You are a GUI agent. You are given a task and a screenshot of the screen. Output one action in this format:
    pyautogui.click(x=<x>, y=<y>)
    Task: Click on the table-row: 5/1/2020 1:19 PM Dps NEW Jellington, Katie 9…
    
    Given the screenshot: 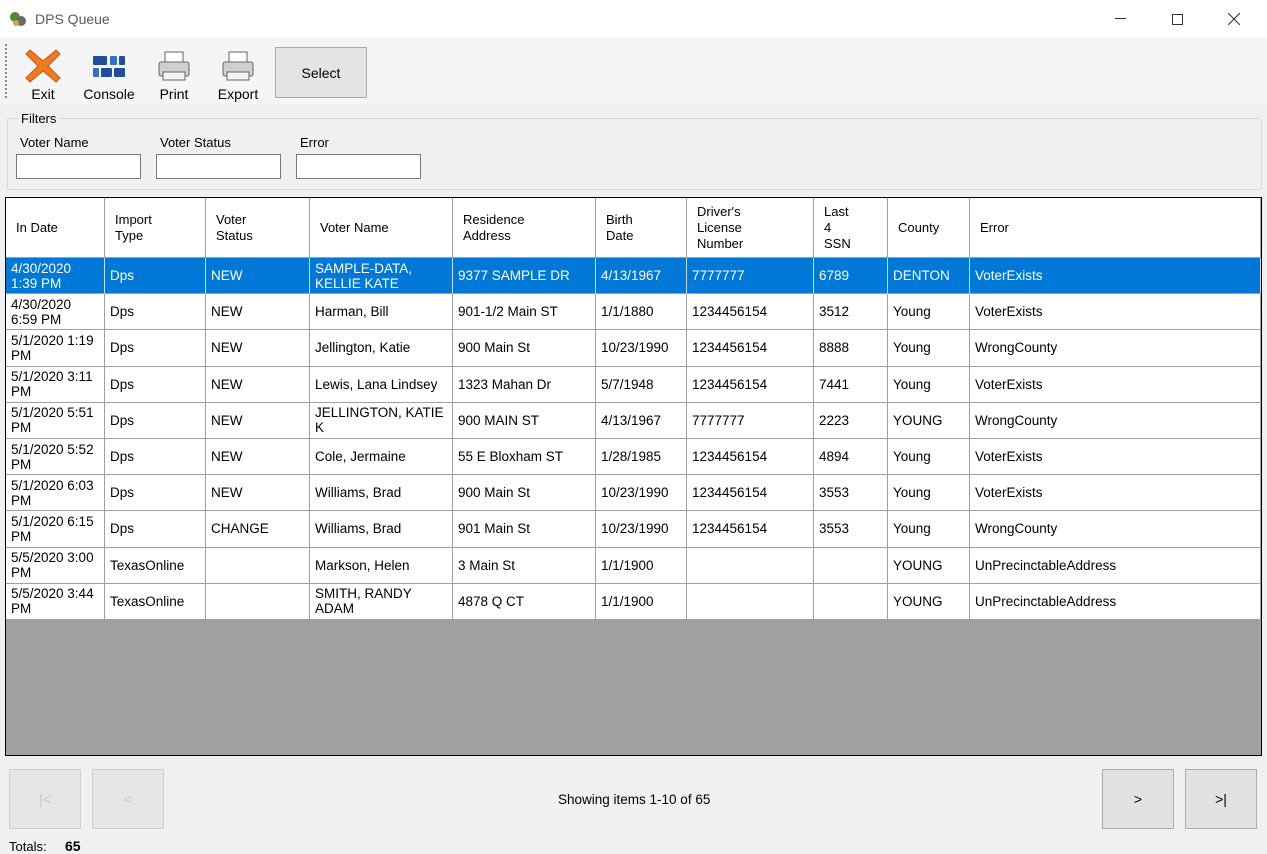 What is the action you would take?
    pyautogui.click(x=633, y=348)
    